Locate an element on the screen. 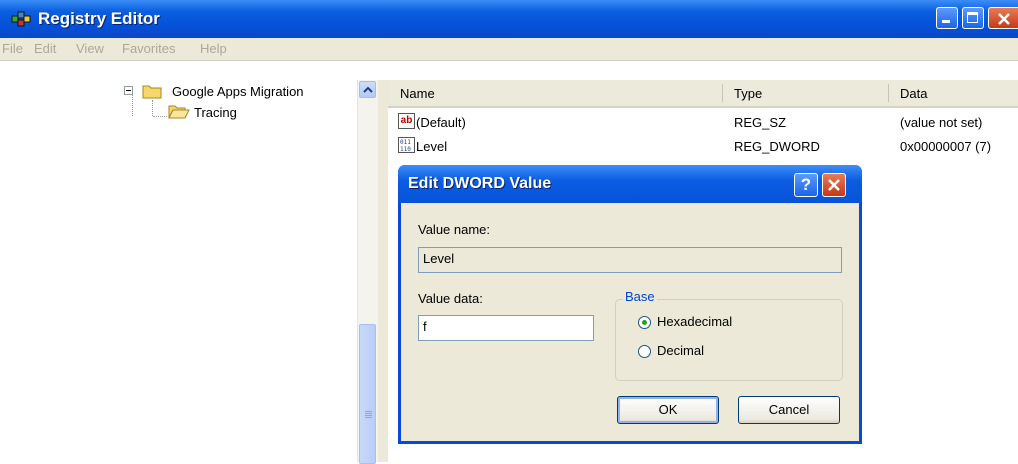 The width and height of the screenshot is (1018, 464). value-name-field: Level is located at coordinates (630, 260).